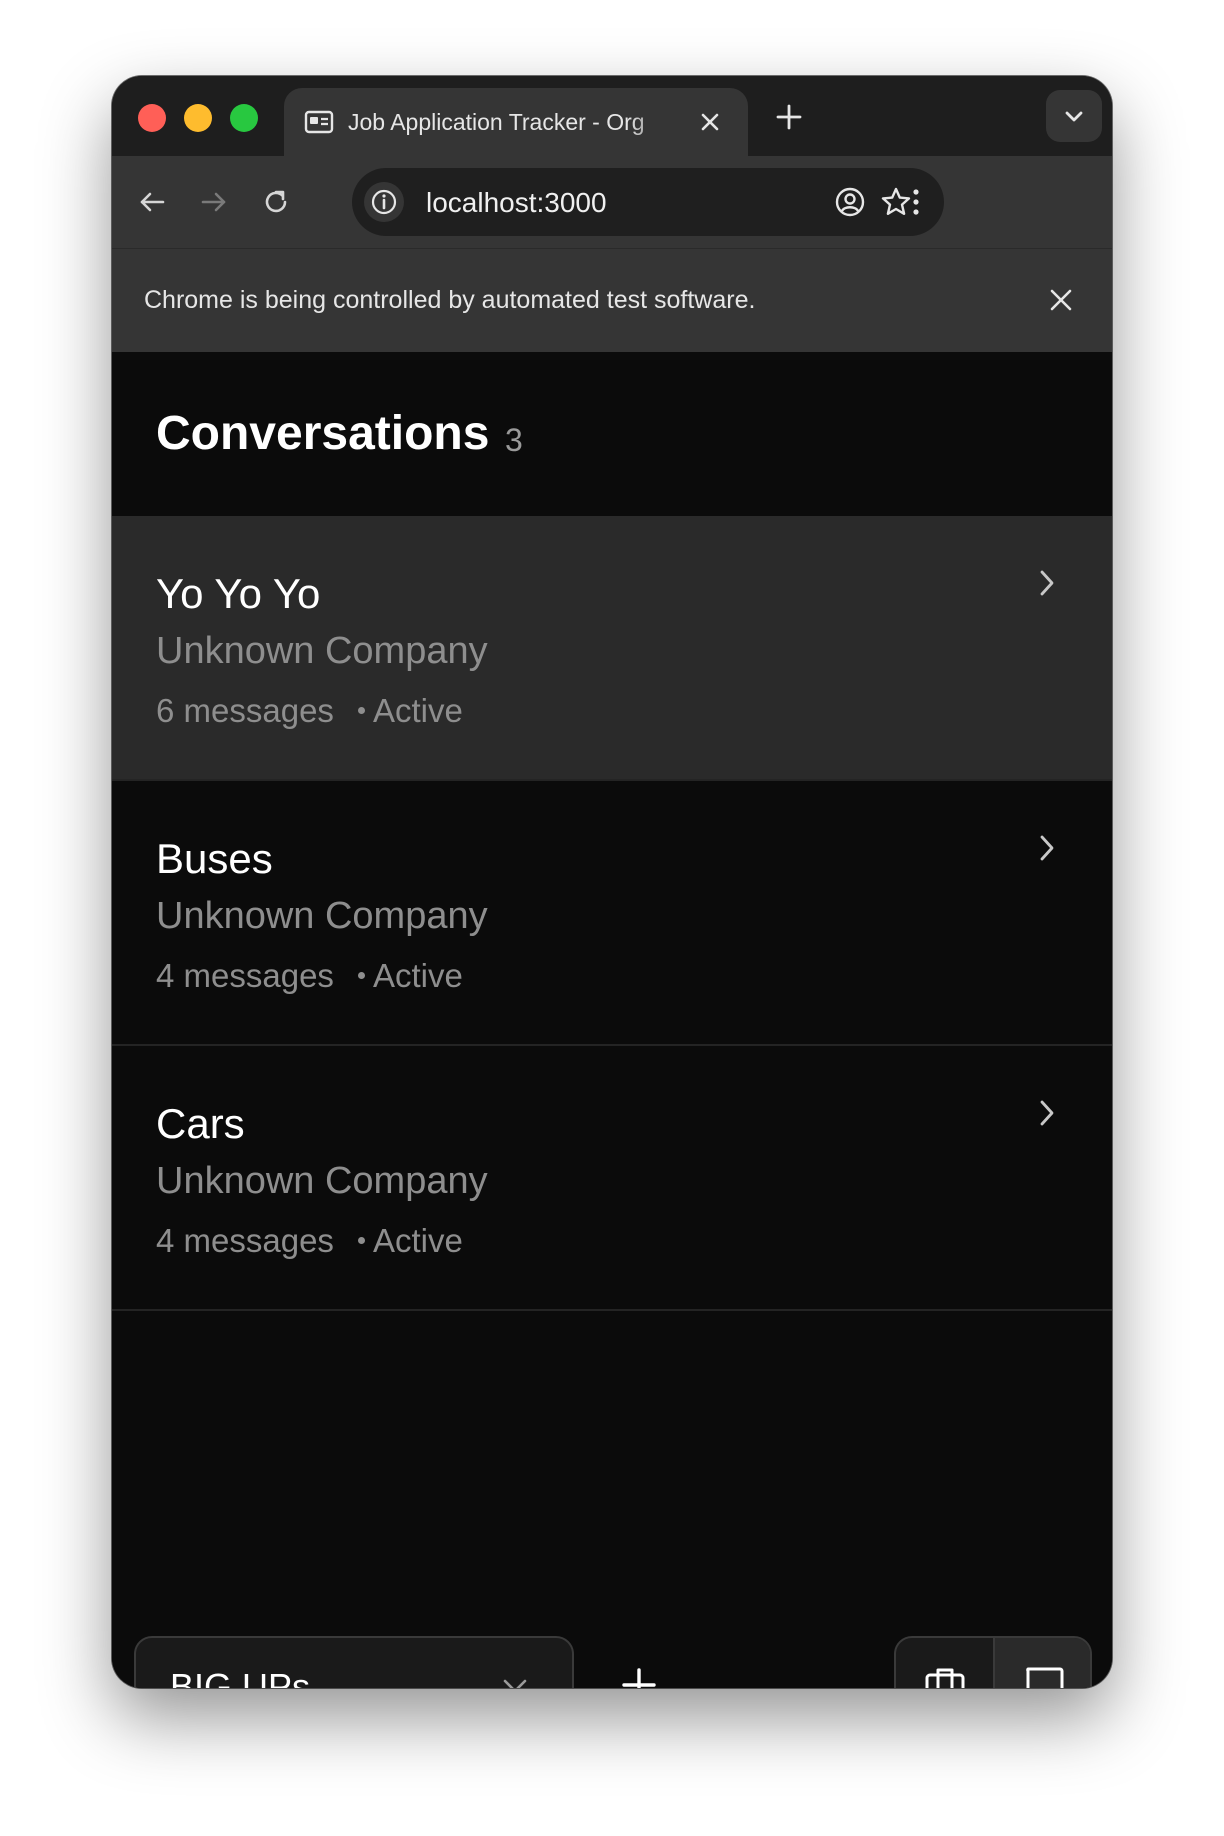 This screenshot has height=1836, width=1224. I want to click on message-count: 6 messages, so click(245, 710).